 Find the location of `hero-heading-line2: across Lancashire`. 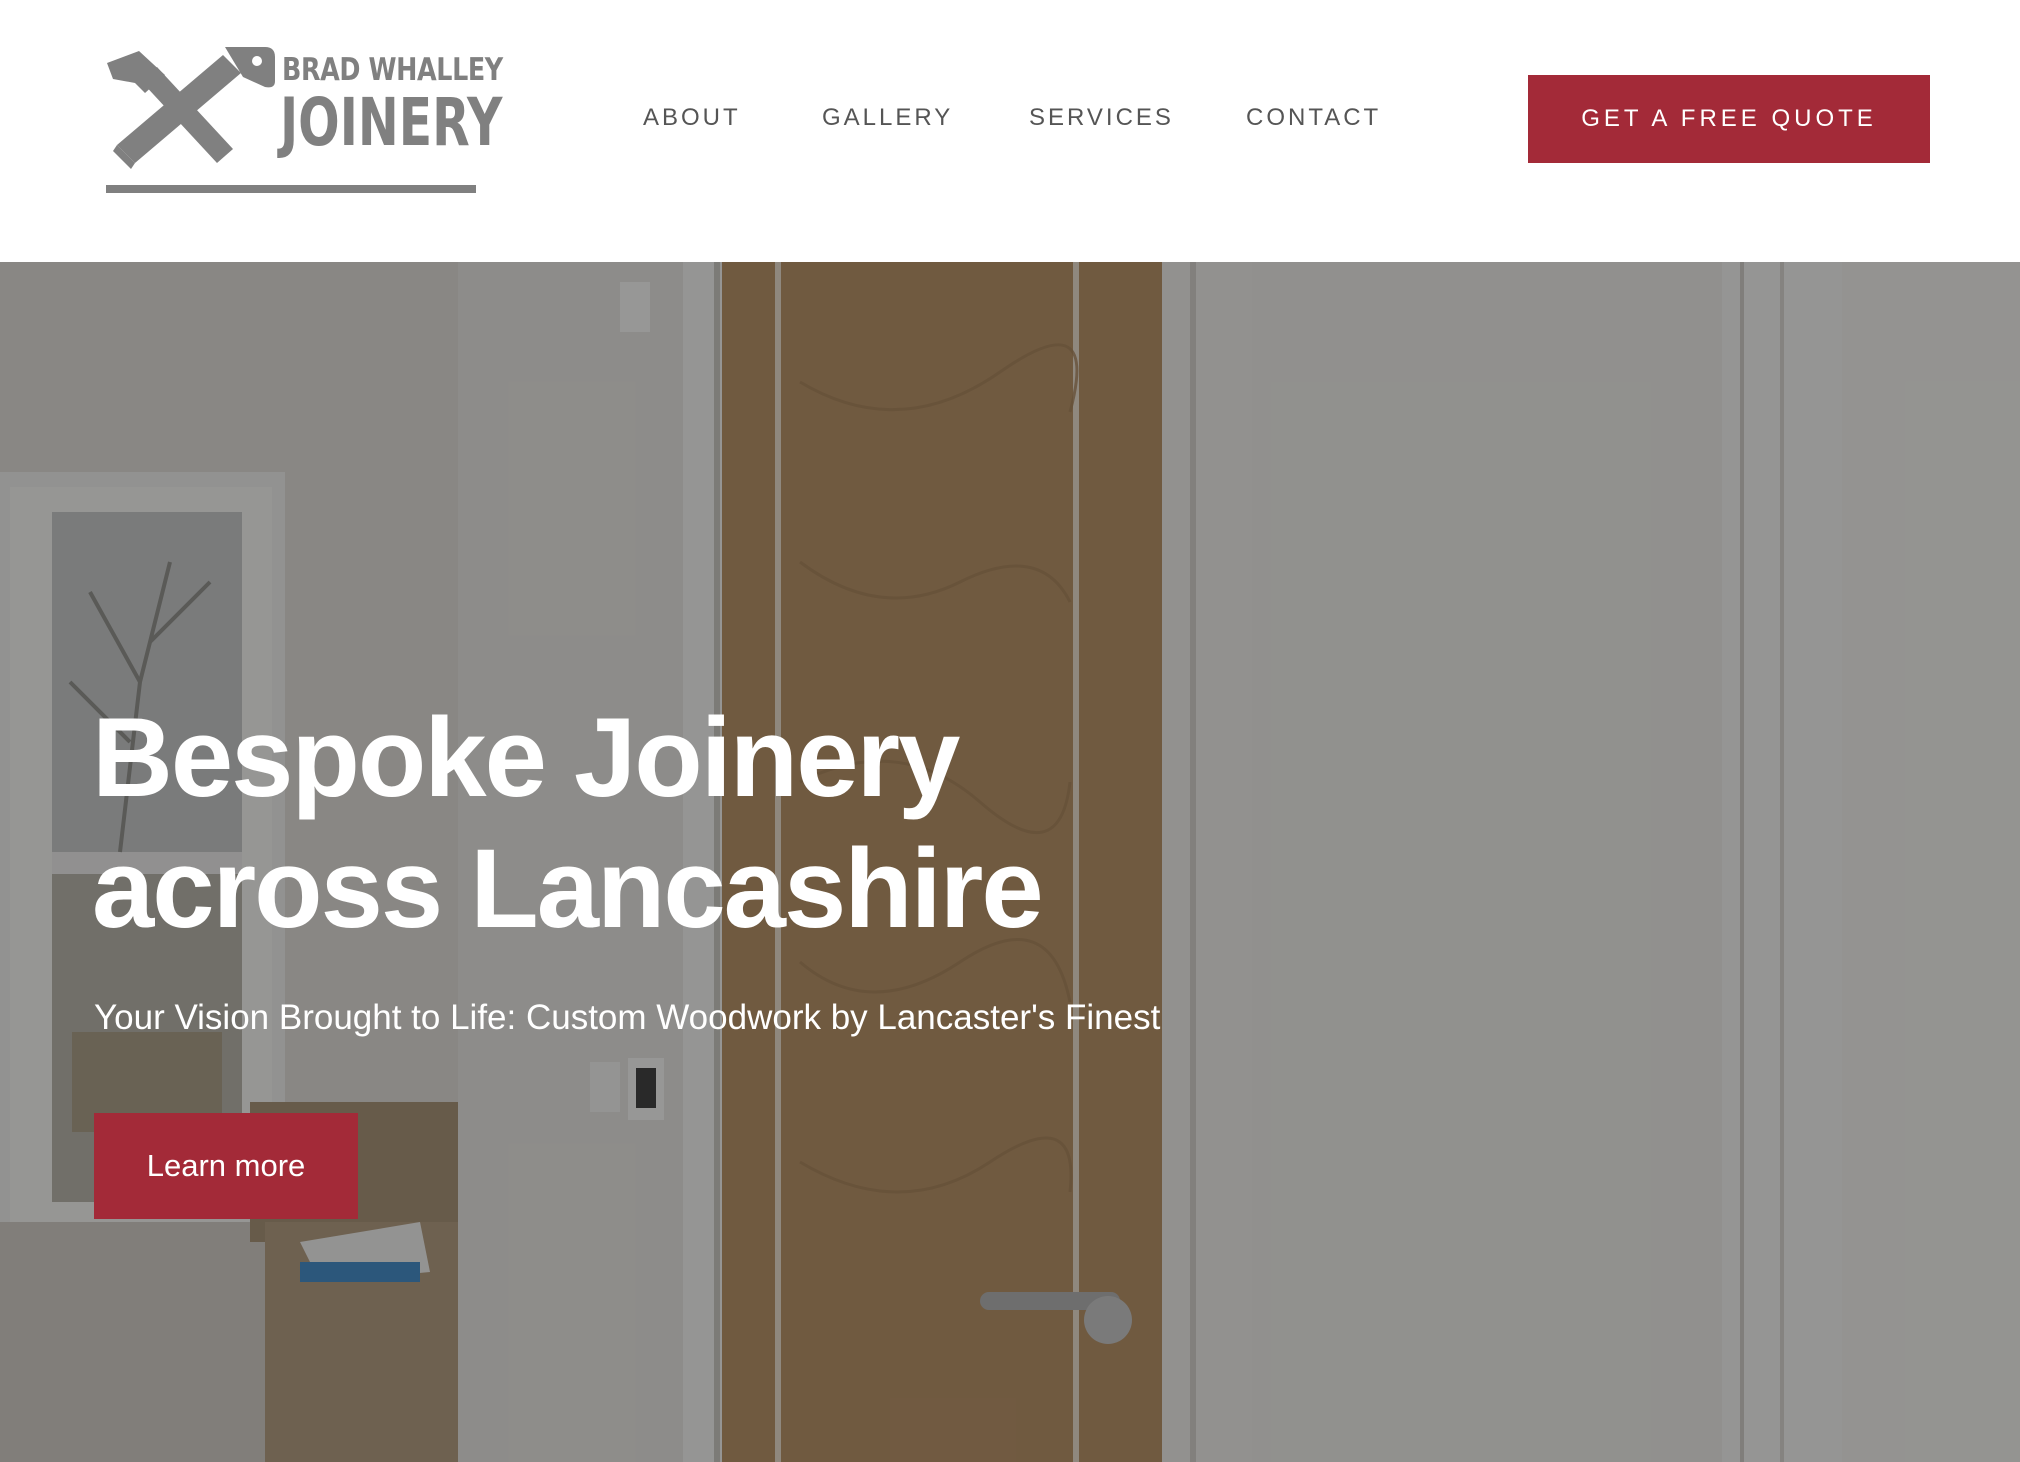

hero-heading-line2: across Lancashire is located at coordinates (568, 888).